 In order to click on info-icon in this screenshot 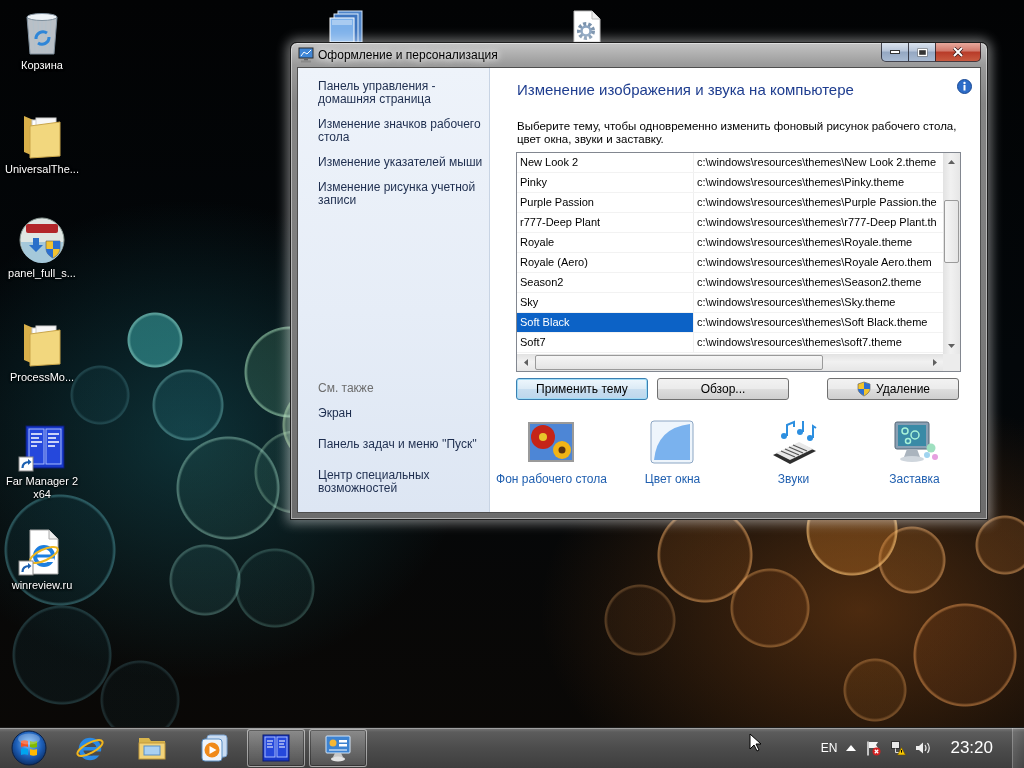, I will do `click(964, 86)`.